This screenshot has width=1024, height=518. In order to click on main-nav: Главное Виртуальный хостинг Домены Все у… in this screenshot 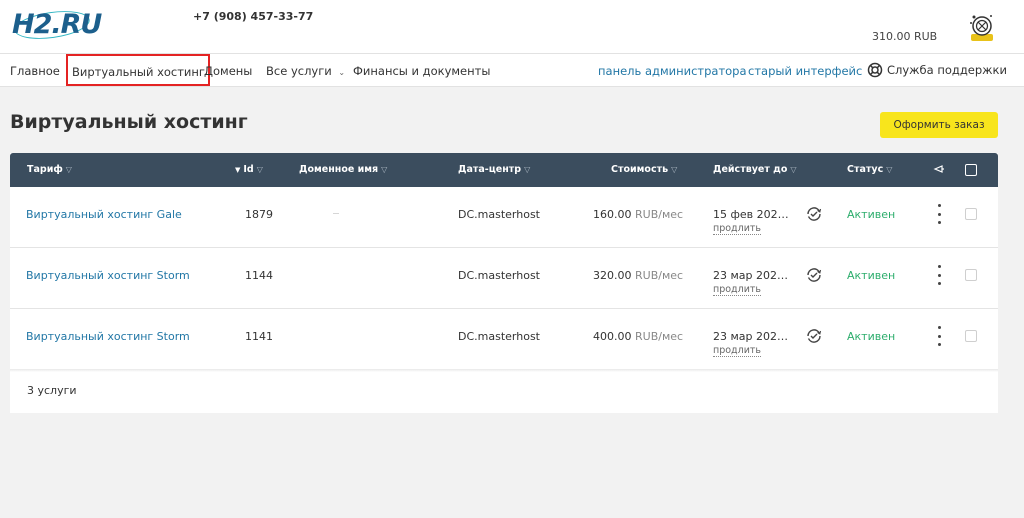, I will do `click(512, 70)`.